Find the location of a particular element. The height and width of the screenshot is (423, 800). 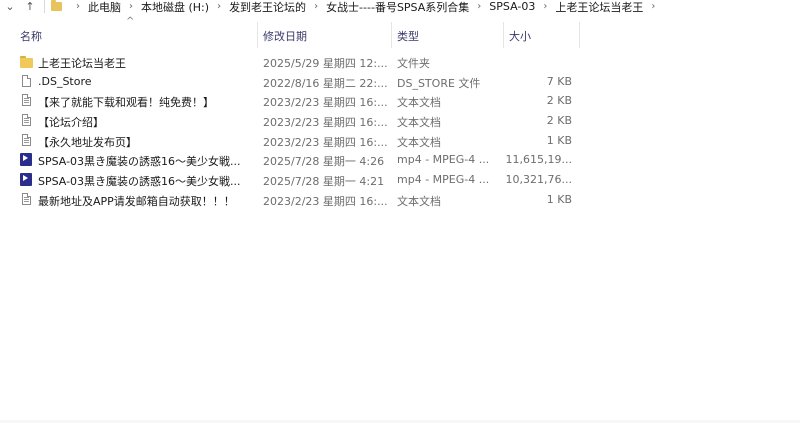

file-row: 上老王论坛当老王 2025/5/29 星期四 12:... 文件夹 is located at coordinates (290, 62).